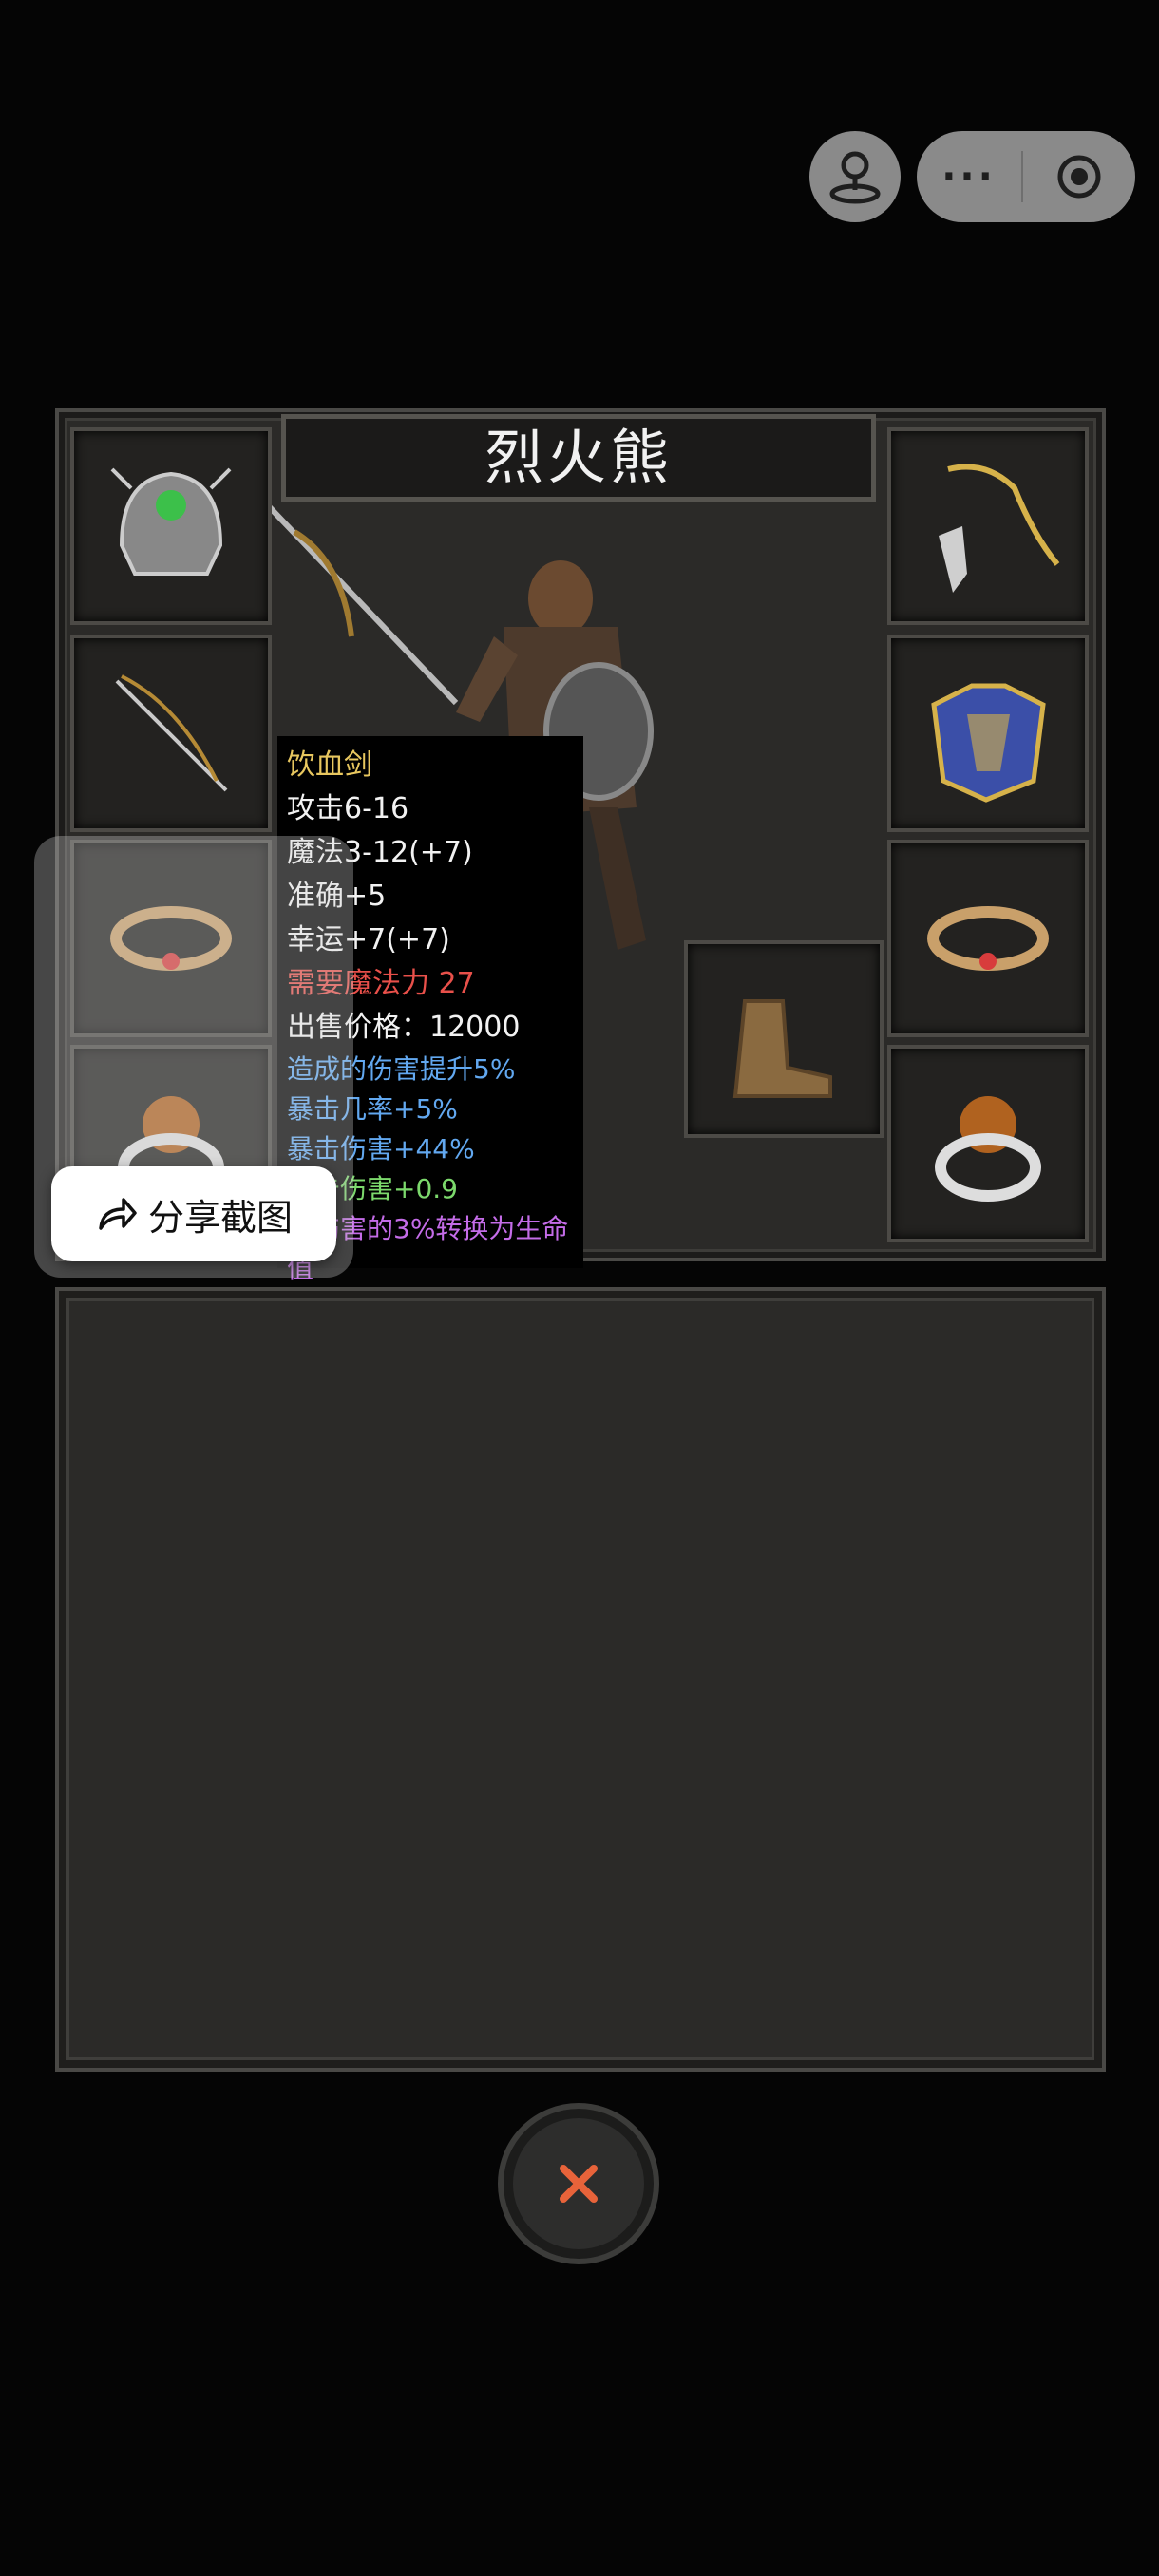  I want to click on slot-armor, so click(988, 733).